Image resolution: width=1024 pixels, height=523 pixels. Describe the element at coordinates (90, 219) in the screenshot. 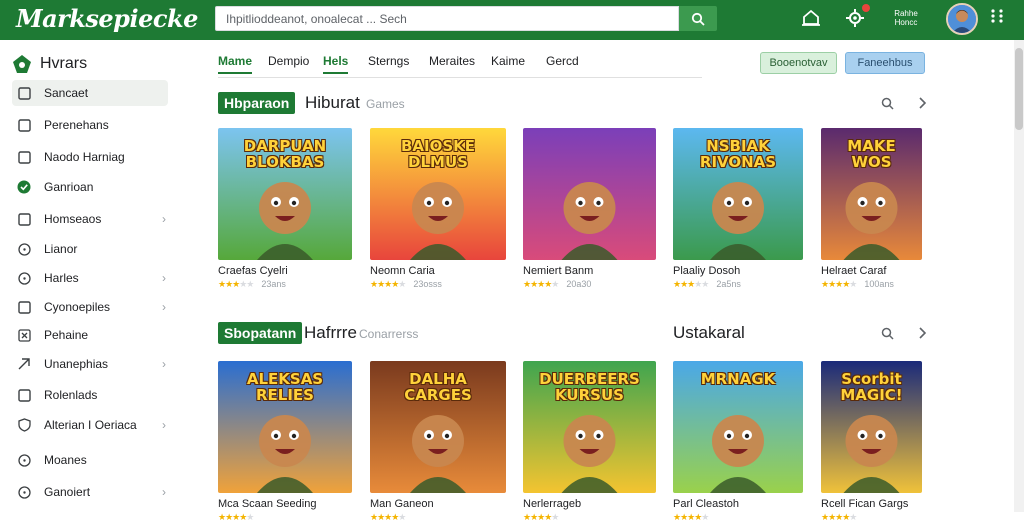

I see `sidebar-item-5: Homseaos ›` at that location.